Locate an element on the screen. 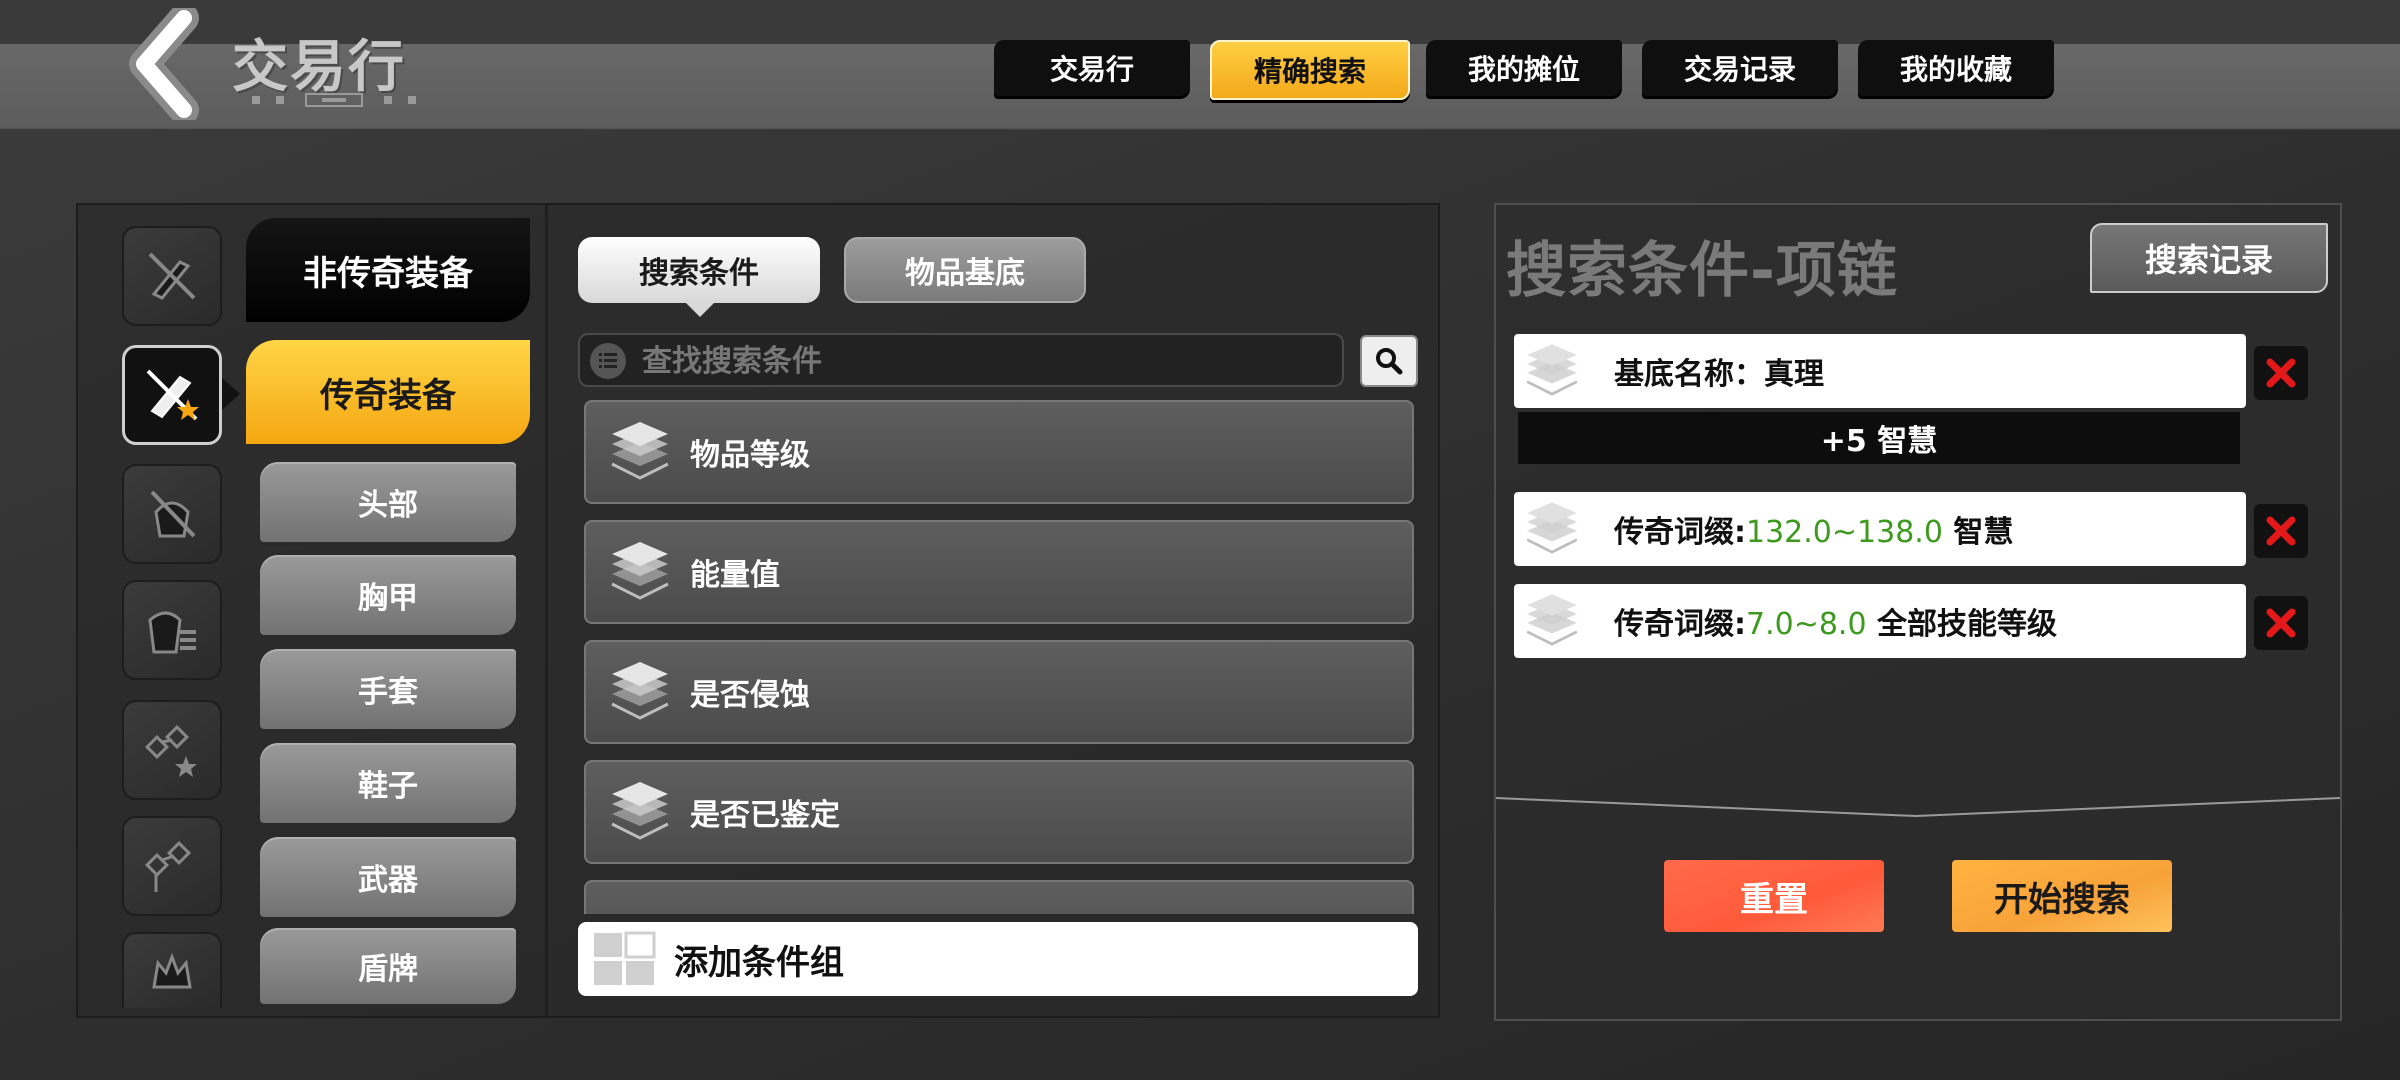 The width and height of the screenshot is (2400, 1080). search-button is located at coordinates (1389, 361).